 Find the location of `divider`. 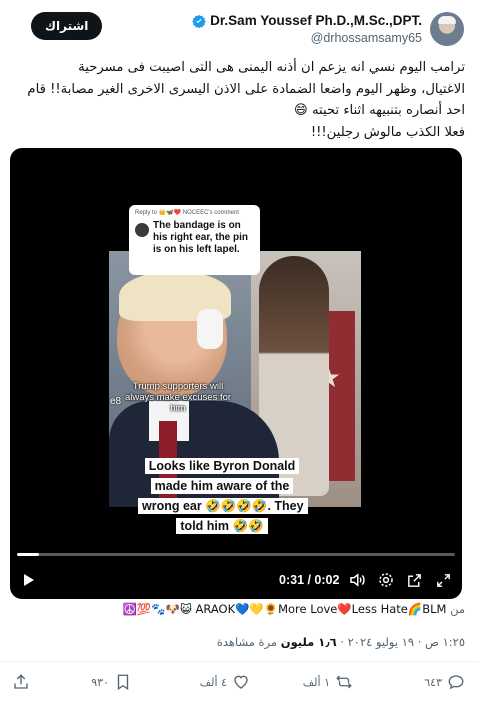

divider is located at coordinates (239, 661).